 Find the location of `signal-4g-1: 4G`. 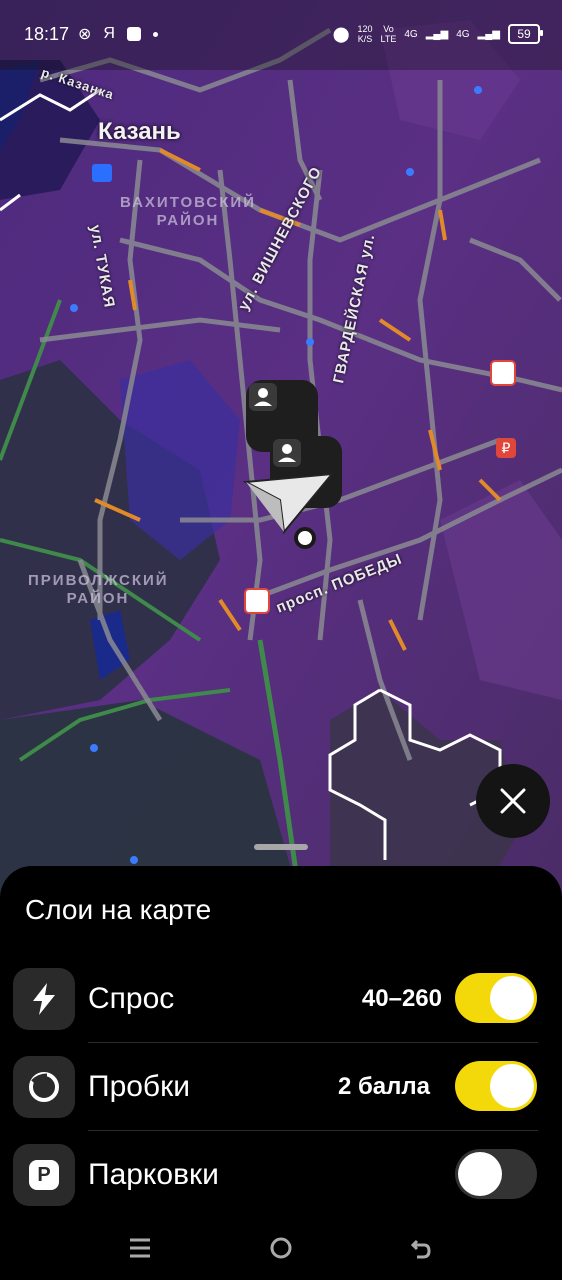

signal-4g-1: 4G is located at coordinates (411, 34).